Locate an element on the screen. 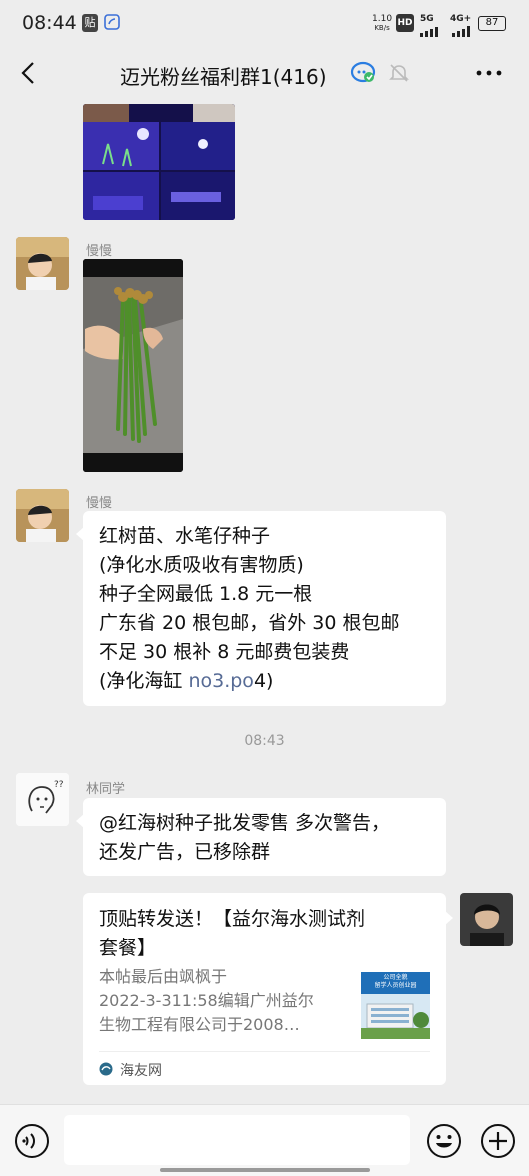 This screenshot has width=529, height=1176. seedling-photo is located at coordinates (133, 365).